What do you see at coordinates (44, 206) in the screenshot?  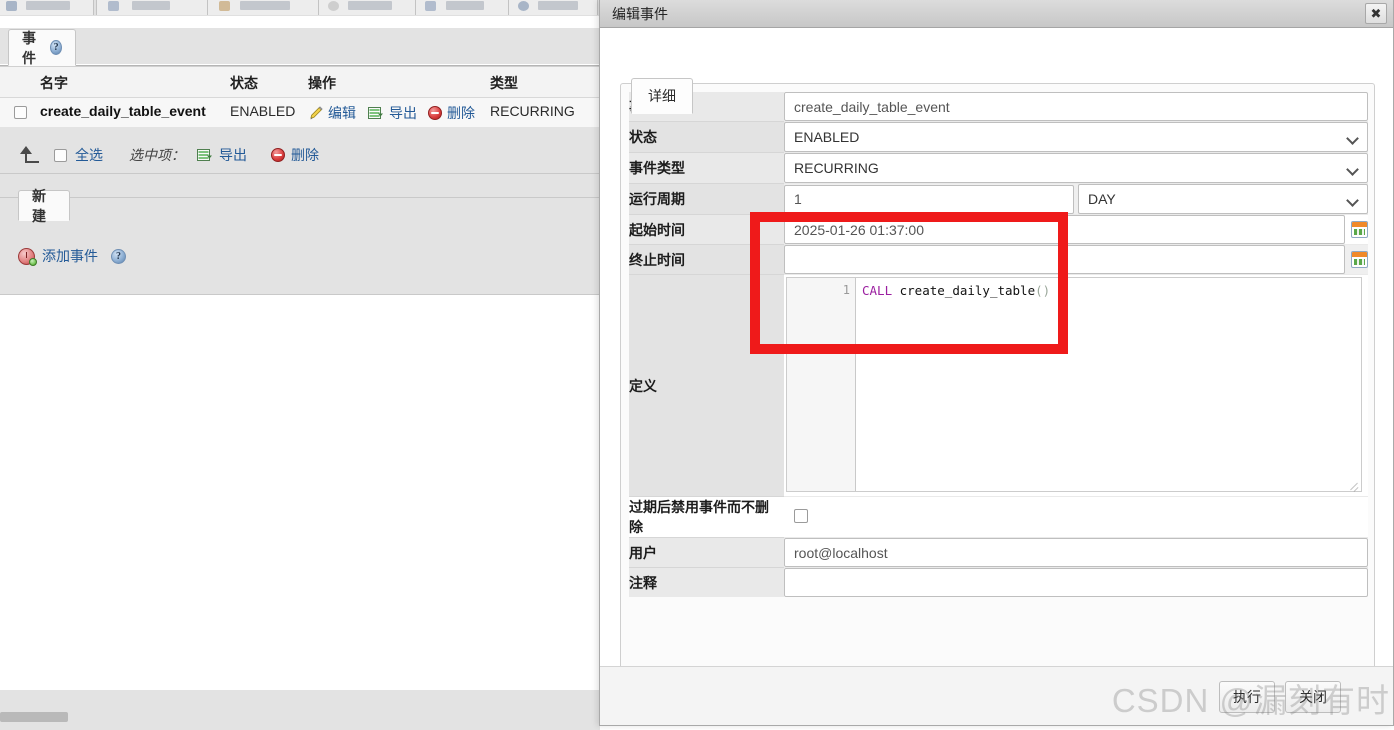 I see `tab-new: 新建` at bounding box center [44, 206].